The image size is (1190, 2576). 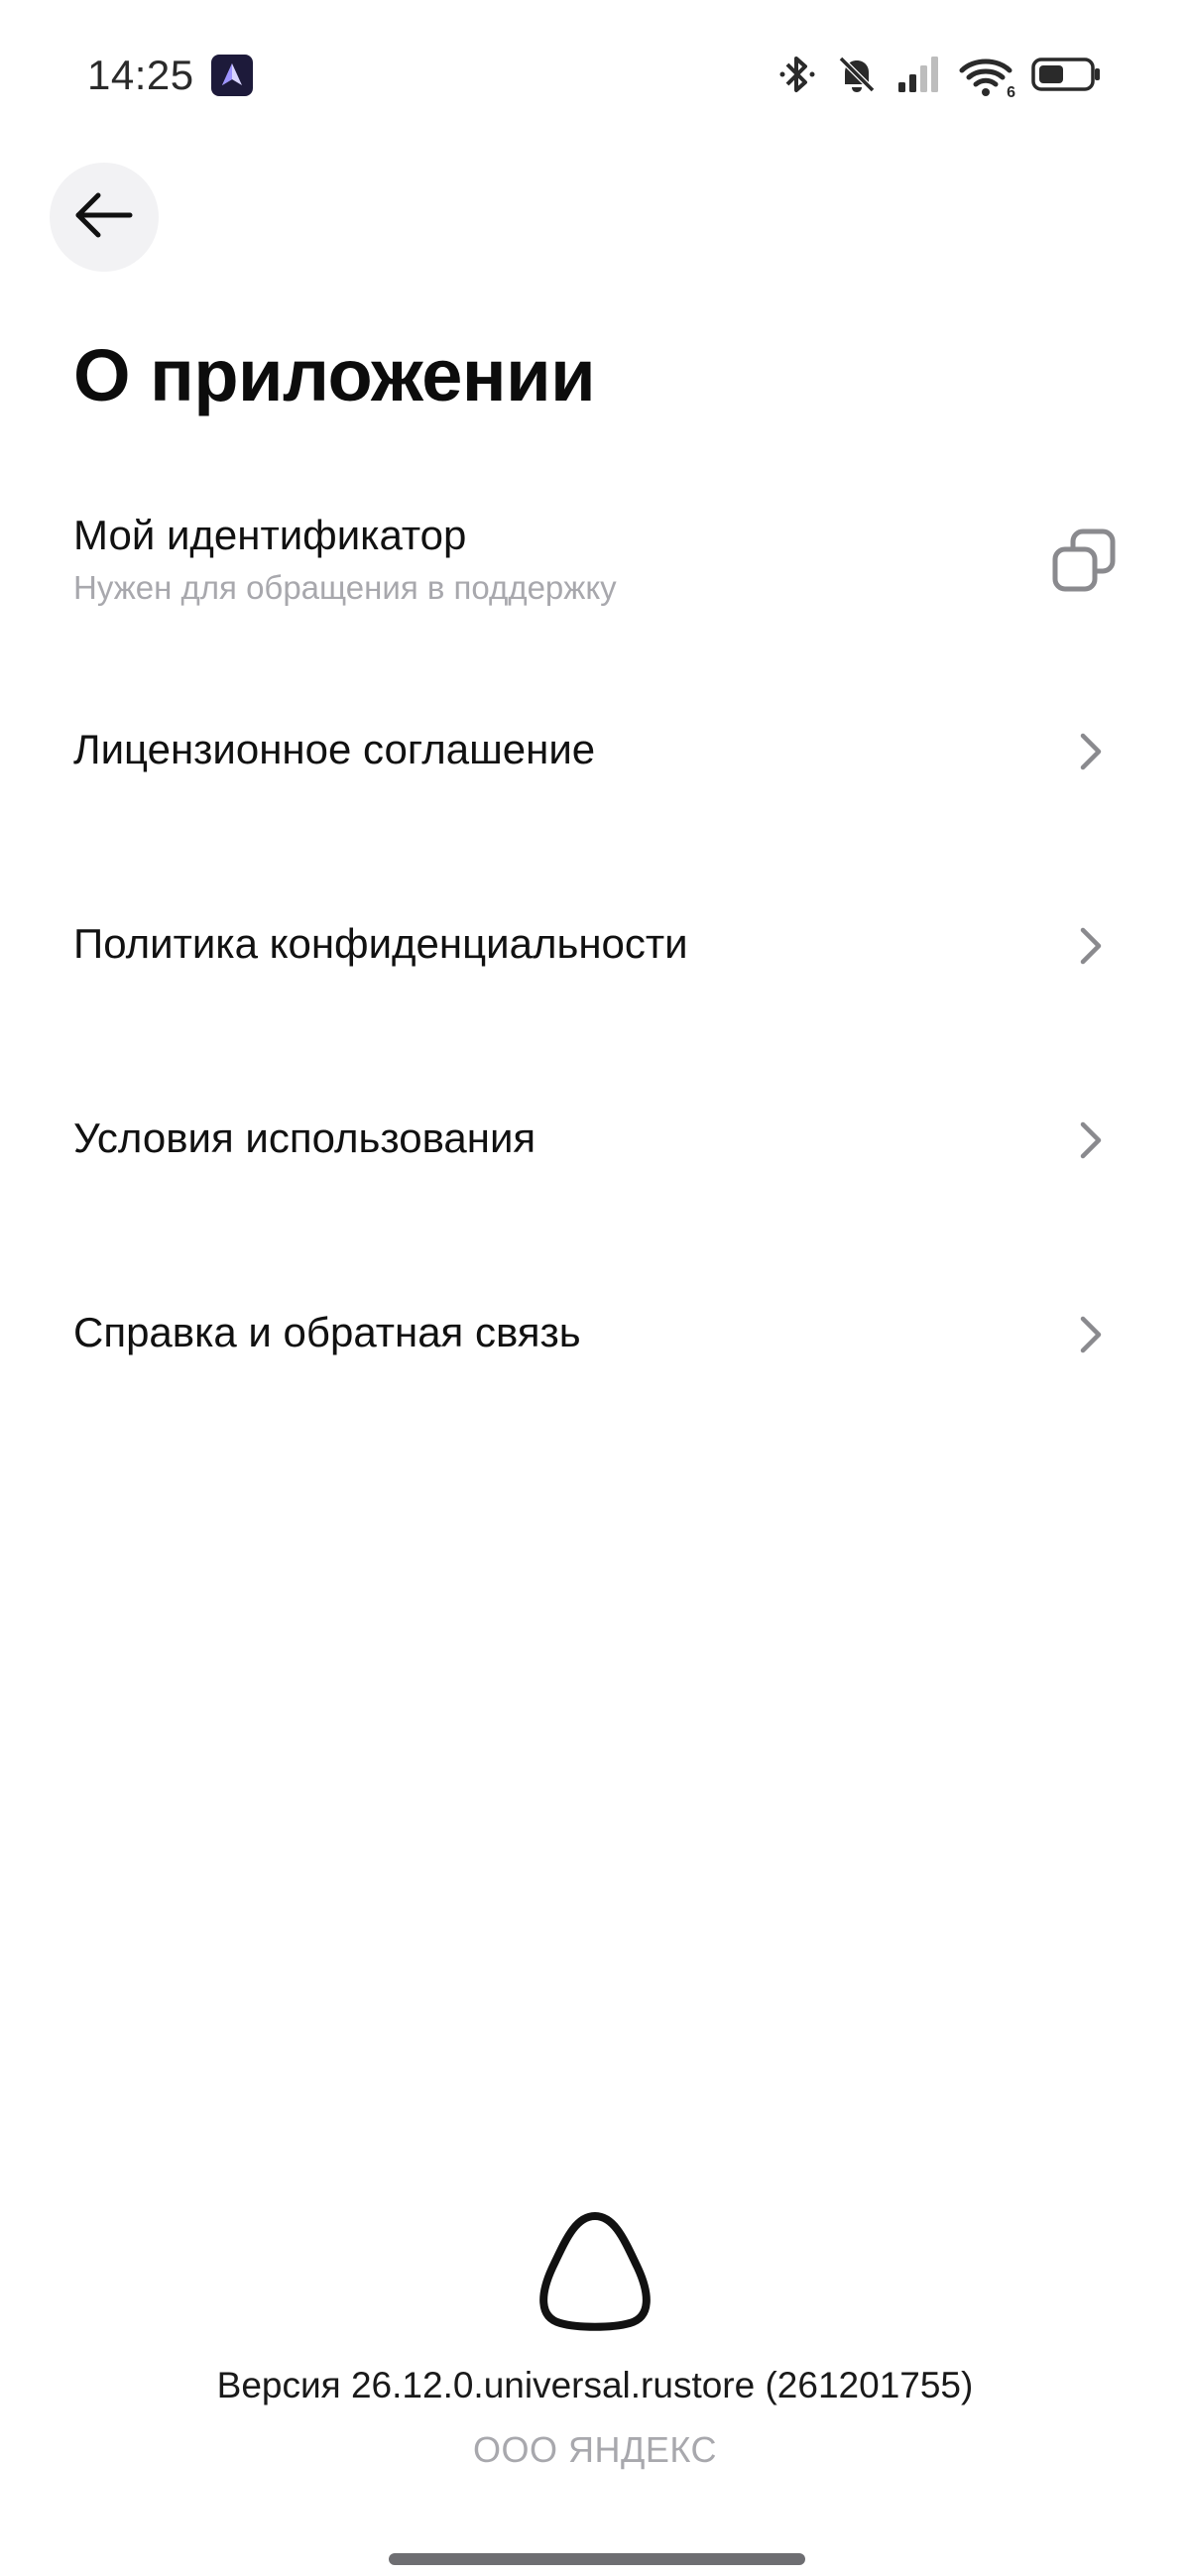 I want to click on license-agreement-item: Лицензионное соглашение, so click(x=595, y=753).